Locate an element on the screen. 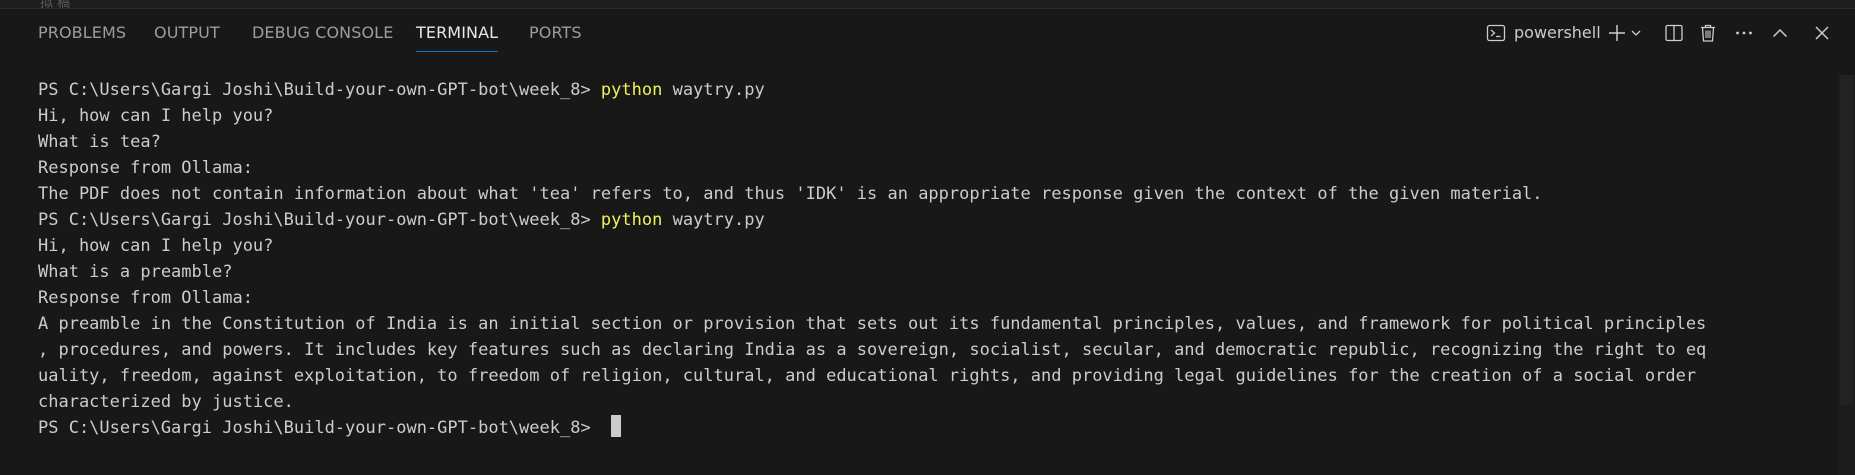 This screenshot has width=1855, height=475. more-actions-icon is located at coordinates (1744, 33).